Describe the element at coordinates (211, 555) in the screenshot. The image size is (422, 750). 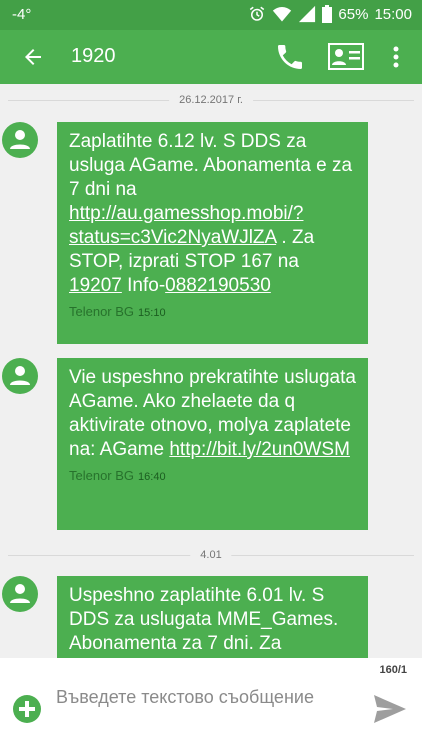
I see `date-divider: 4.01` at that location.